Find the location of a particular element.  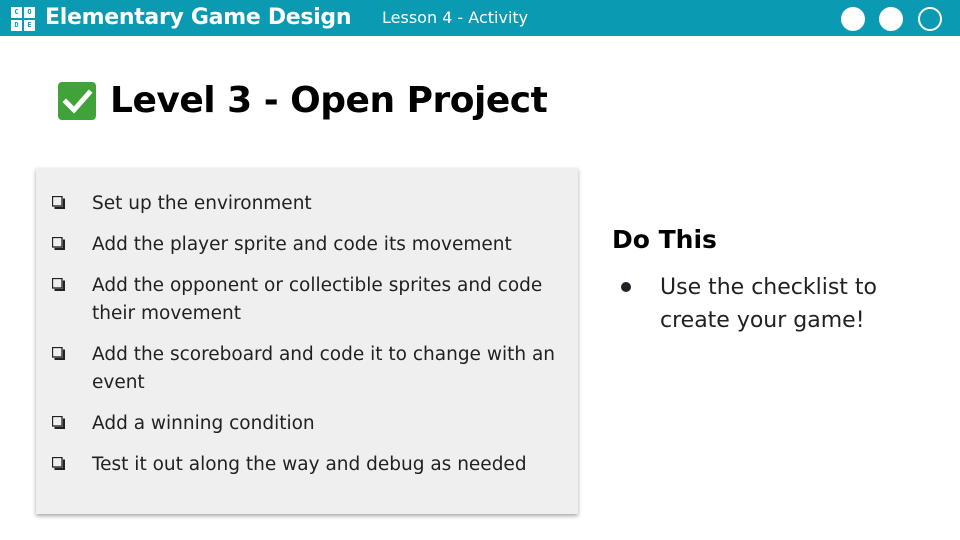

course-title: Elementary Game Design is located at coordinates (198, 17).